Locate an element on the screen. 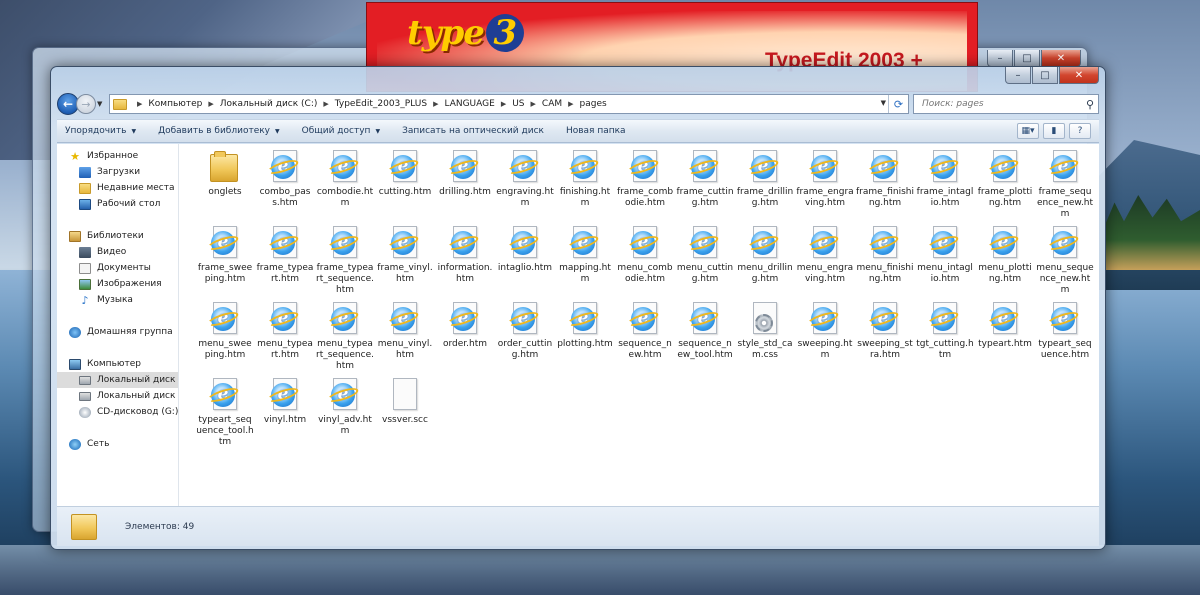 This screenshot has height=595, width=1200. search-input is located at coordinates (1000, 104).